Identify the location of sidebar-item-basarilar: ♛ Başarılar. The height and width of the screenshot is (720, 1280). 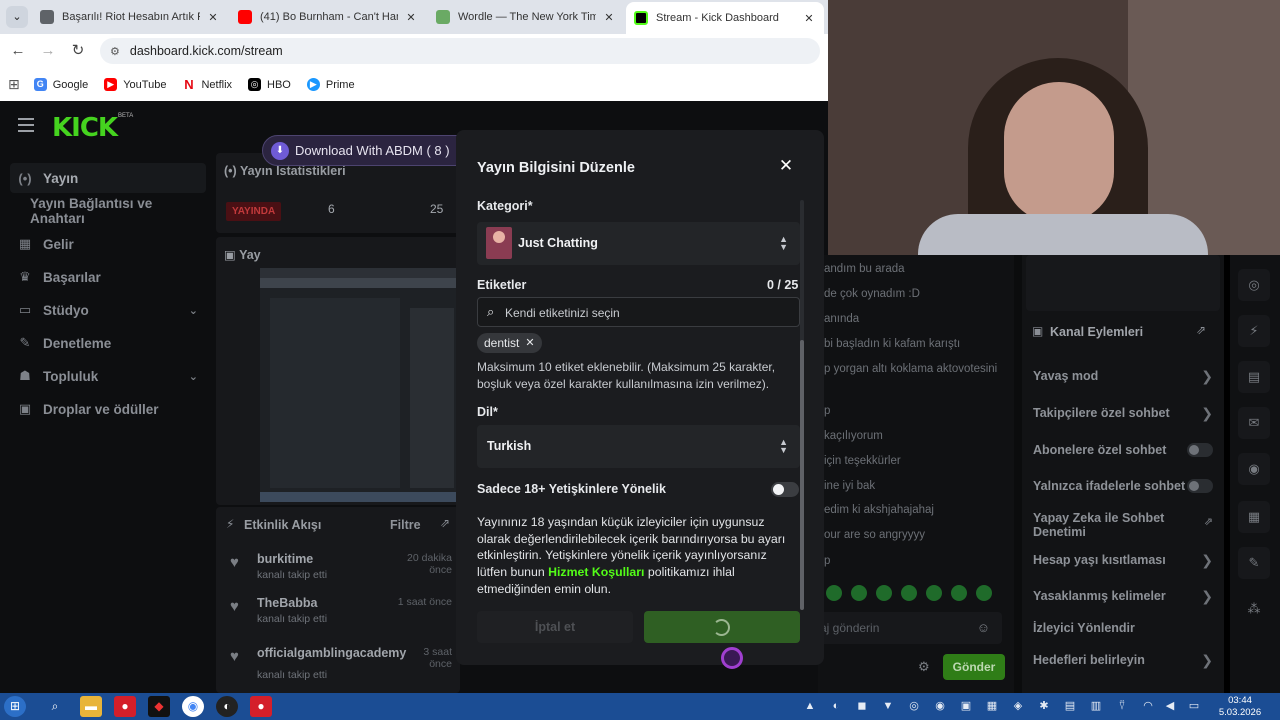
(108, 277).